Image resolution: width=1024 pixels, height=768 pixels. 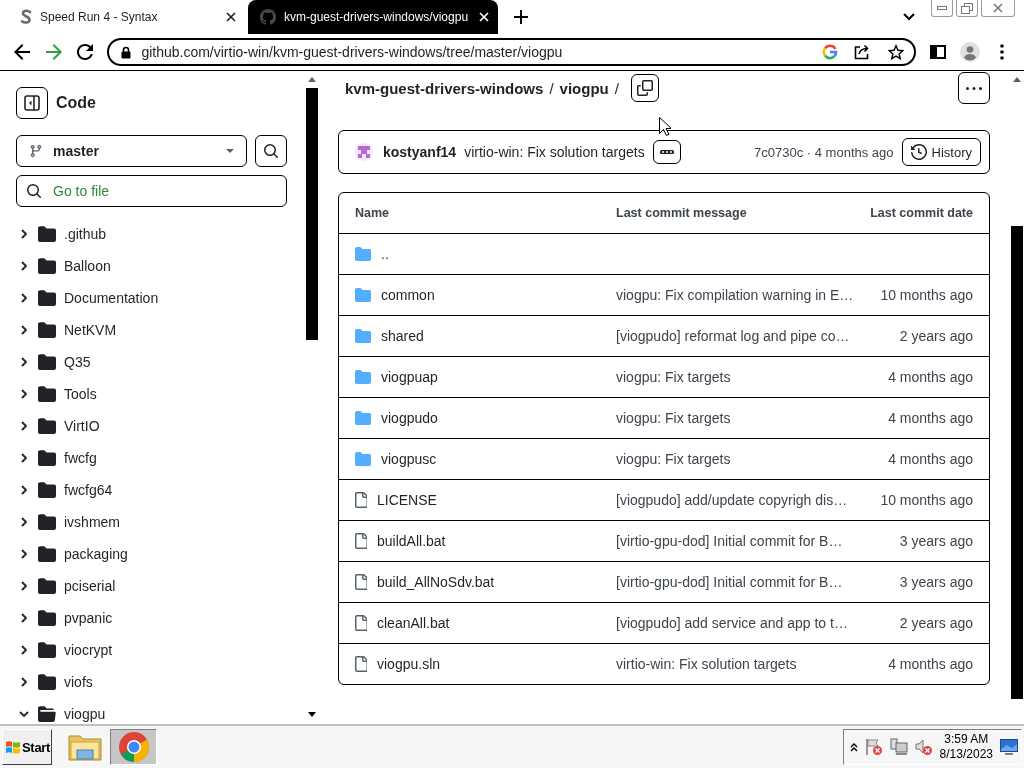 I want to click on file-name-link: buildAll.bat, so click(x=411, y=541).